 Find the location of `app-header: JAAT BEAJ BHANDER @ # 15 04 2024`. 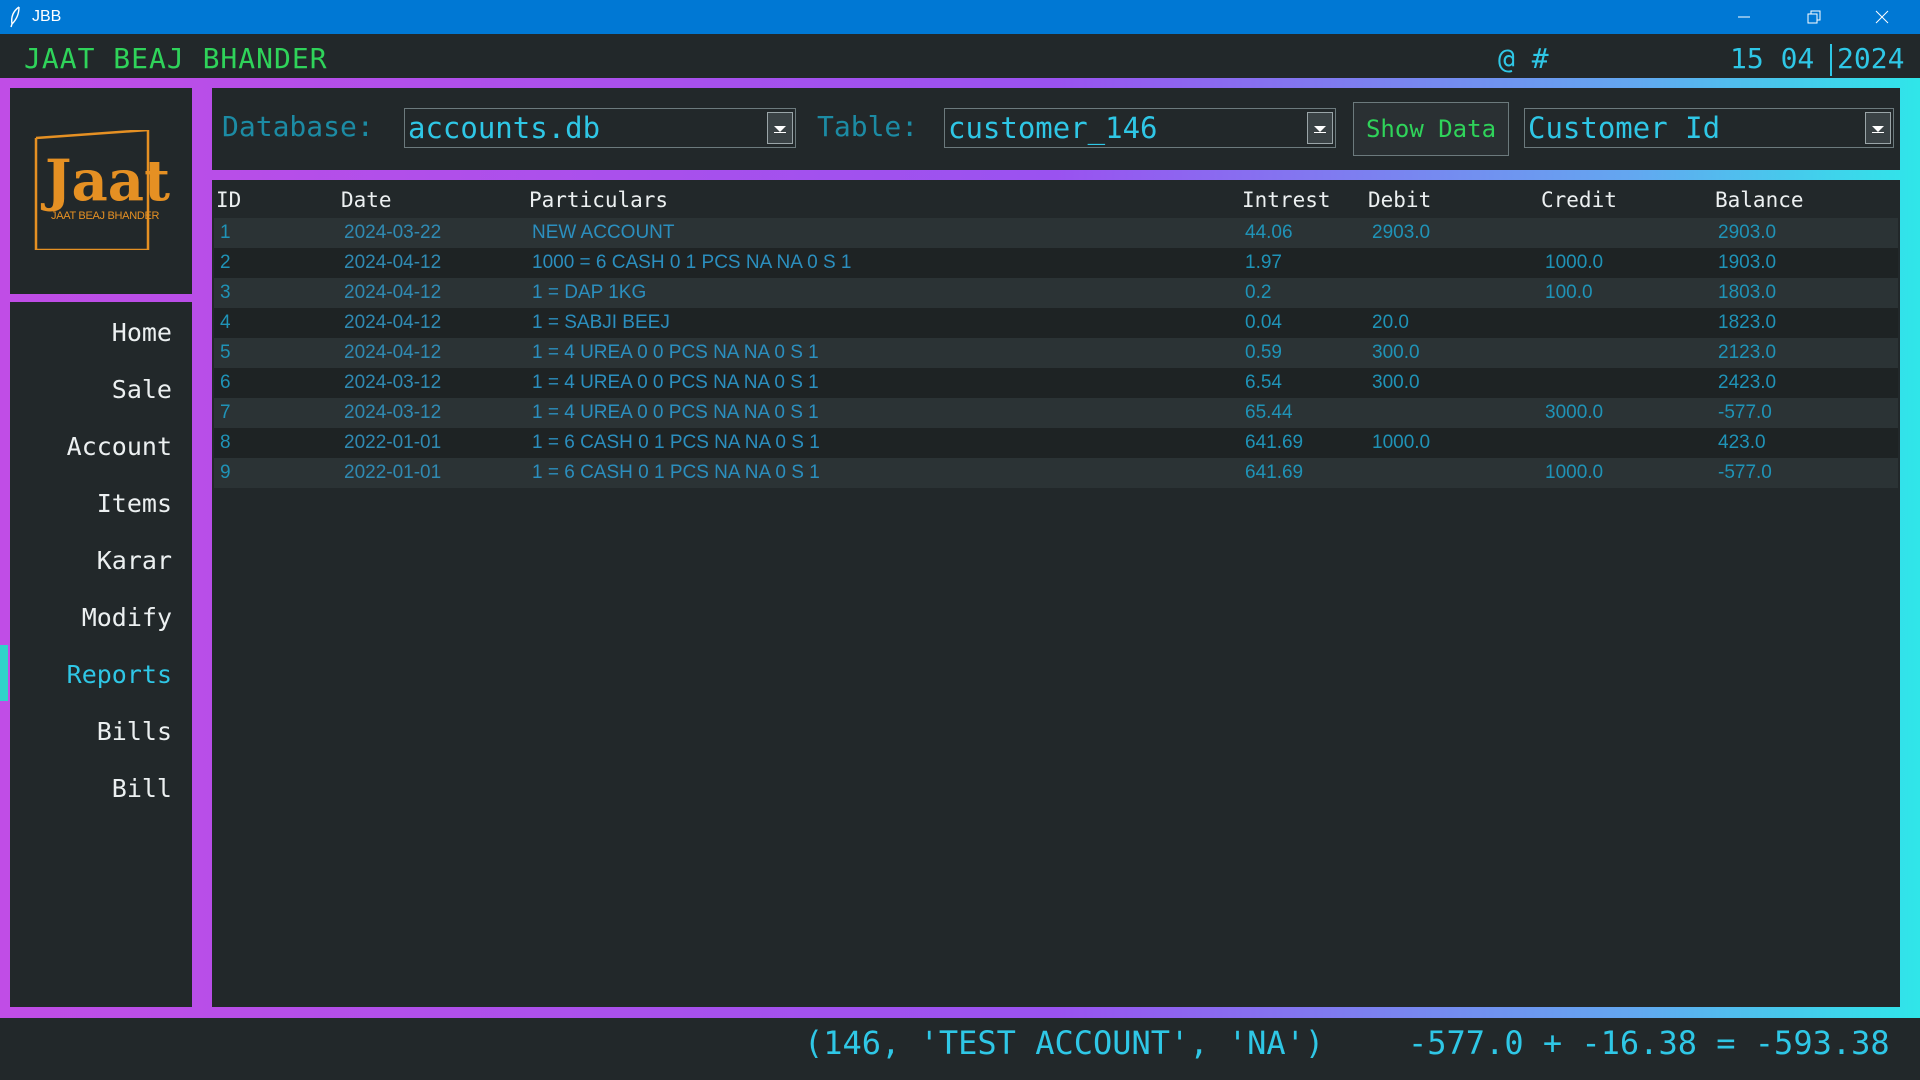

app-header: JAAT BEAJ BHANDER @ # 15 04 2024 is located at coordinates (960, 56).